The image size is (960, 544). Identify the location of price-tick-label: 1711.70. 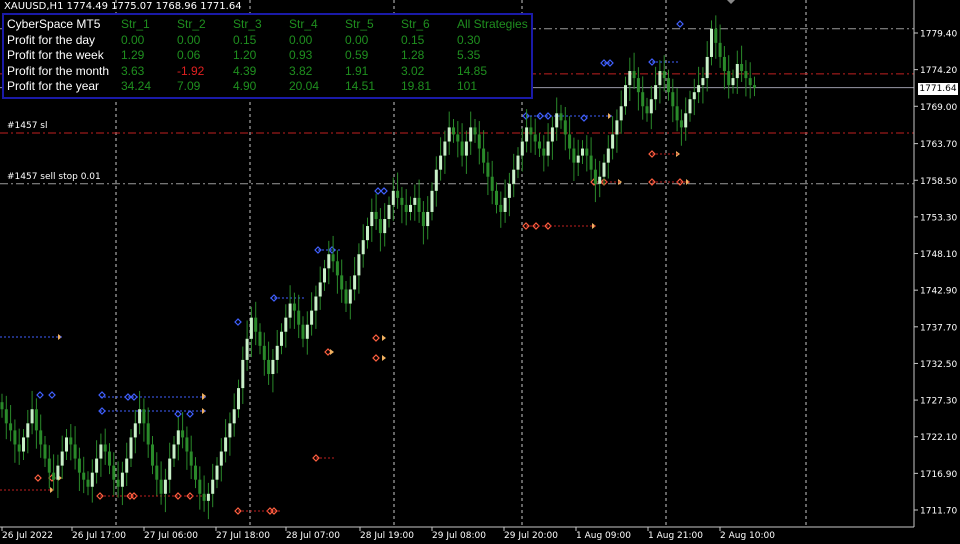
(938, 512).